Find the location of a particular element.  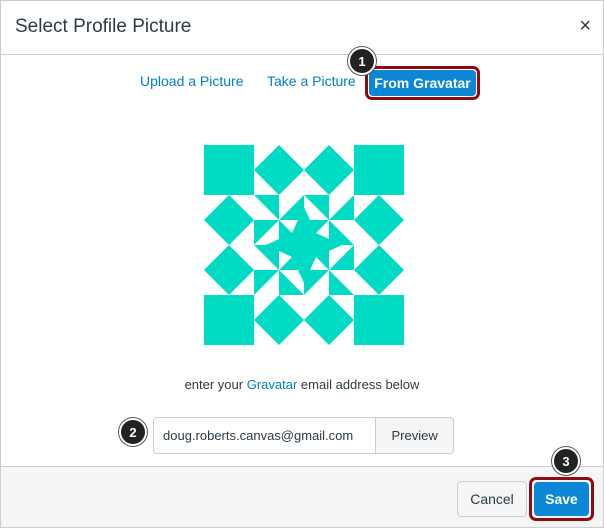

gravatar-identicon-image is located at coordinates (304, 245).